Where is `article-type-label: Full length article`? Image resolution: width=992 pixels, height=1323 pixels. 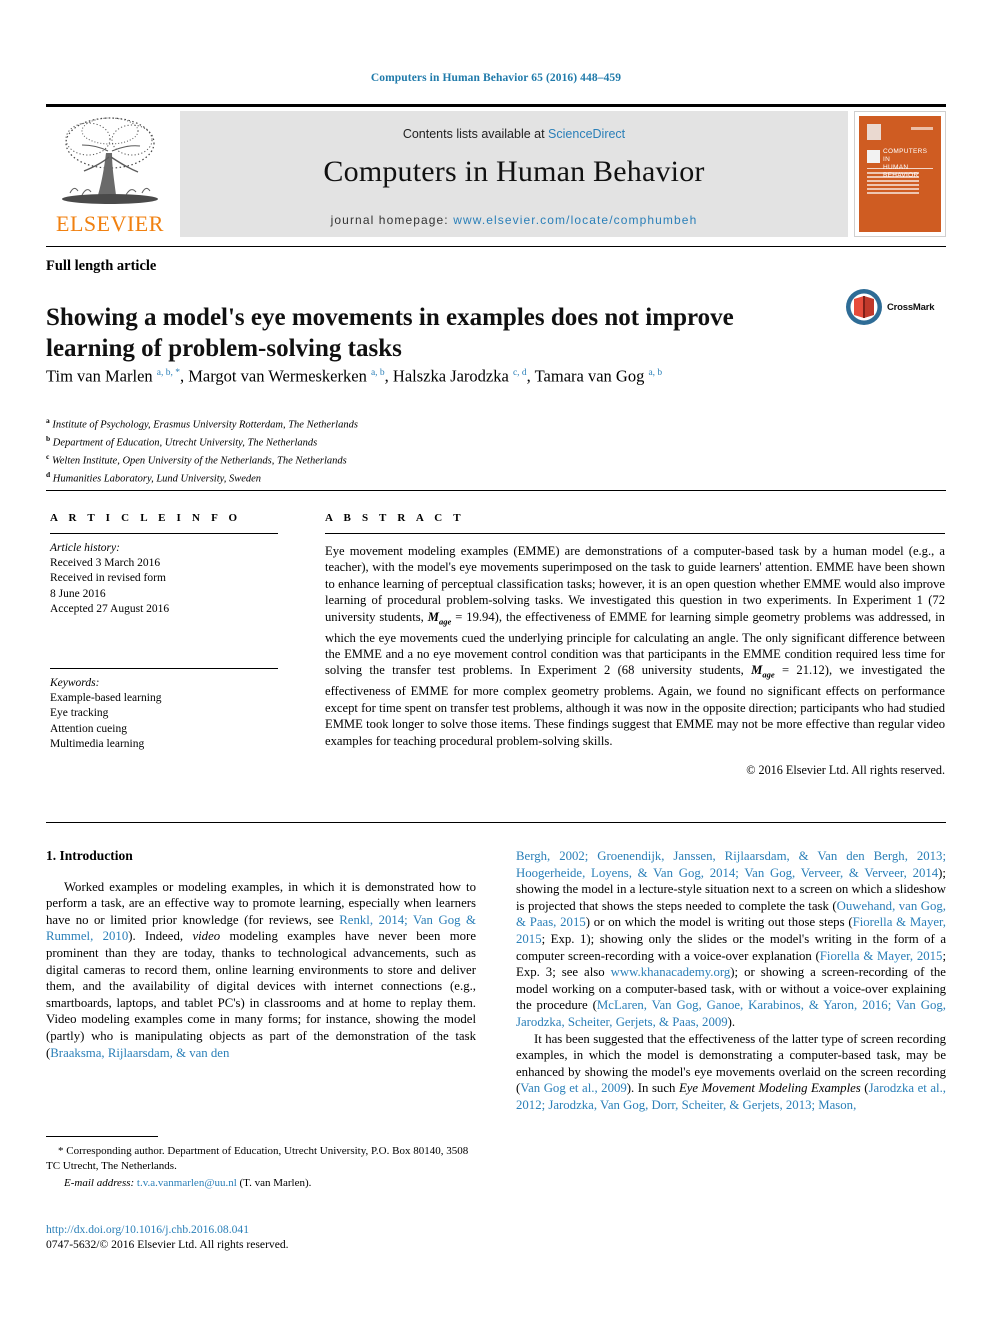
article-type-label: Full length article is located at coordinates (101, 266).